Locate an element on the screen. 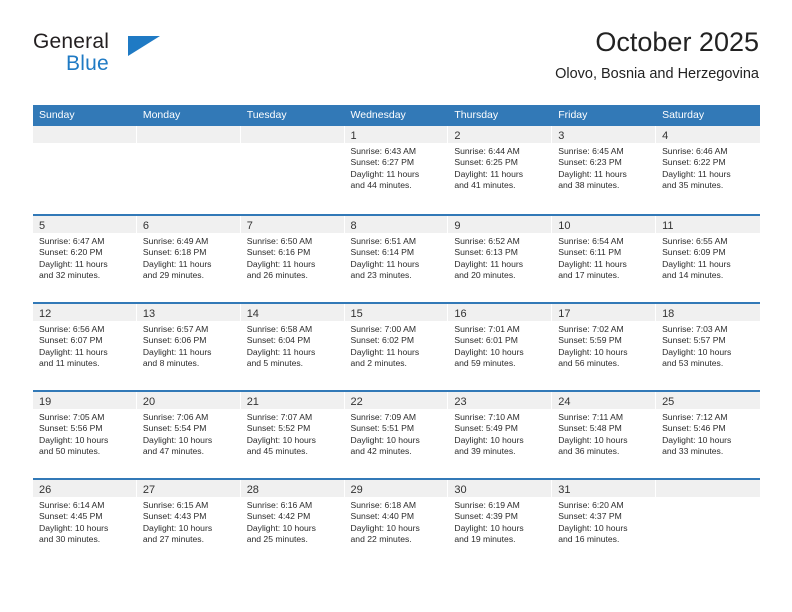 The height and width of the screenshot is (612, 792). day-number: 29 is located at coordinates (356, 490).